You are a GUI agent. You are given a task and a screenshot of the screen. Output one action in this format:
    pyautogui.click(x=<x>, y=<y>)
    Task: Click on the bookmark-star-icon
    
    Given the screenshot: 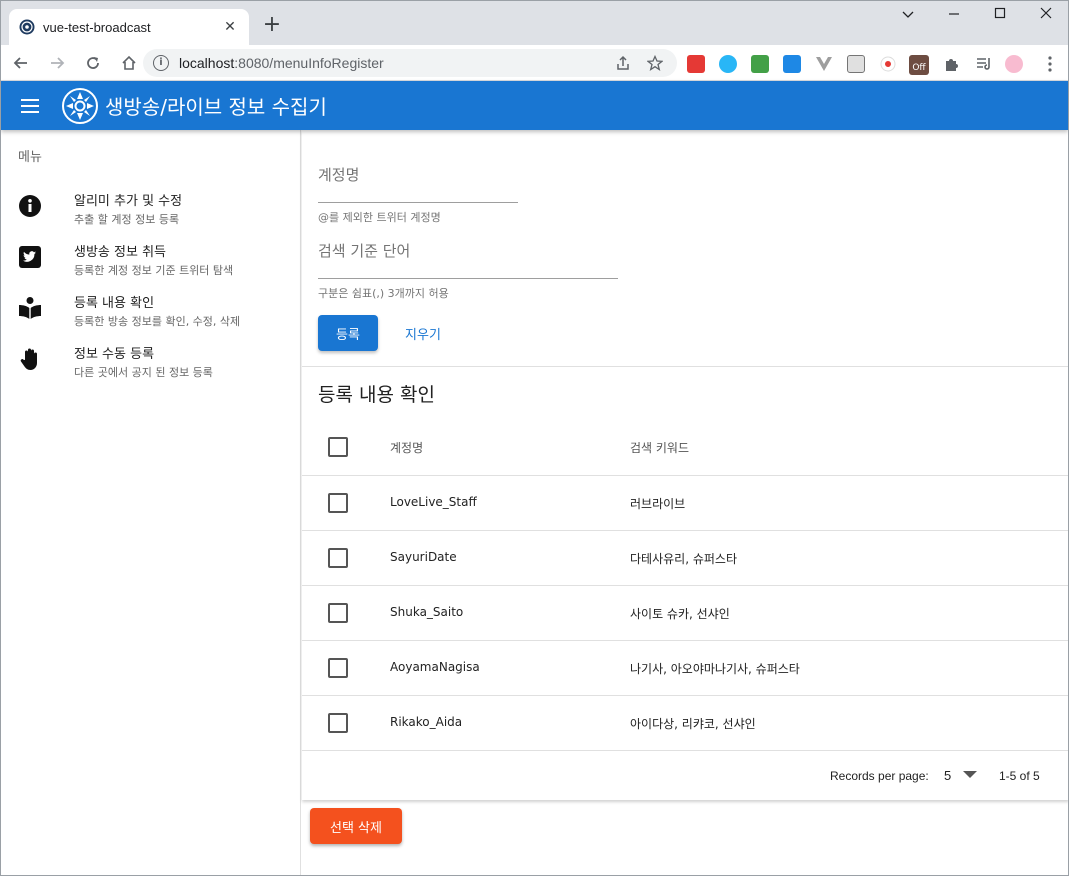 What is the action you would take?
    pyautogui.click(x=655, y=63)
    